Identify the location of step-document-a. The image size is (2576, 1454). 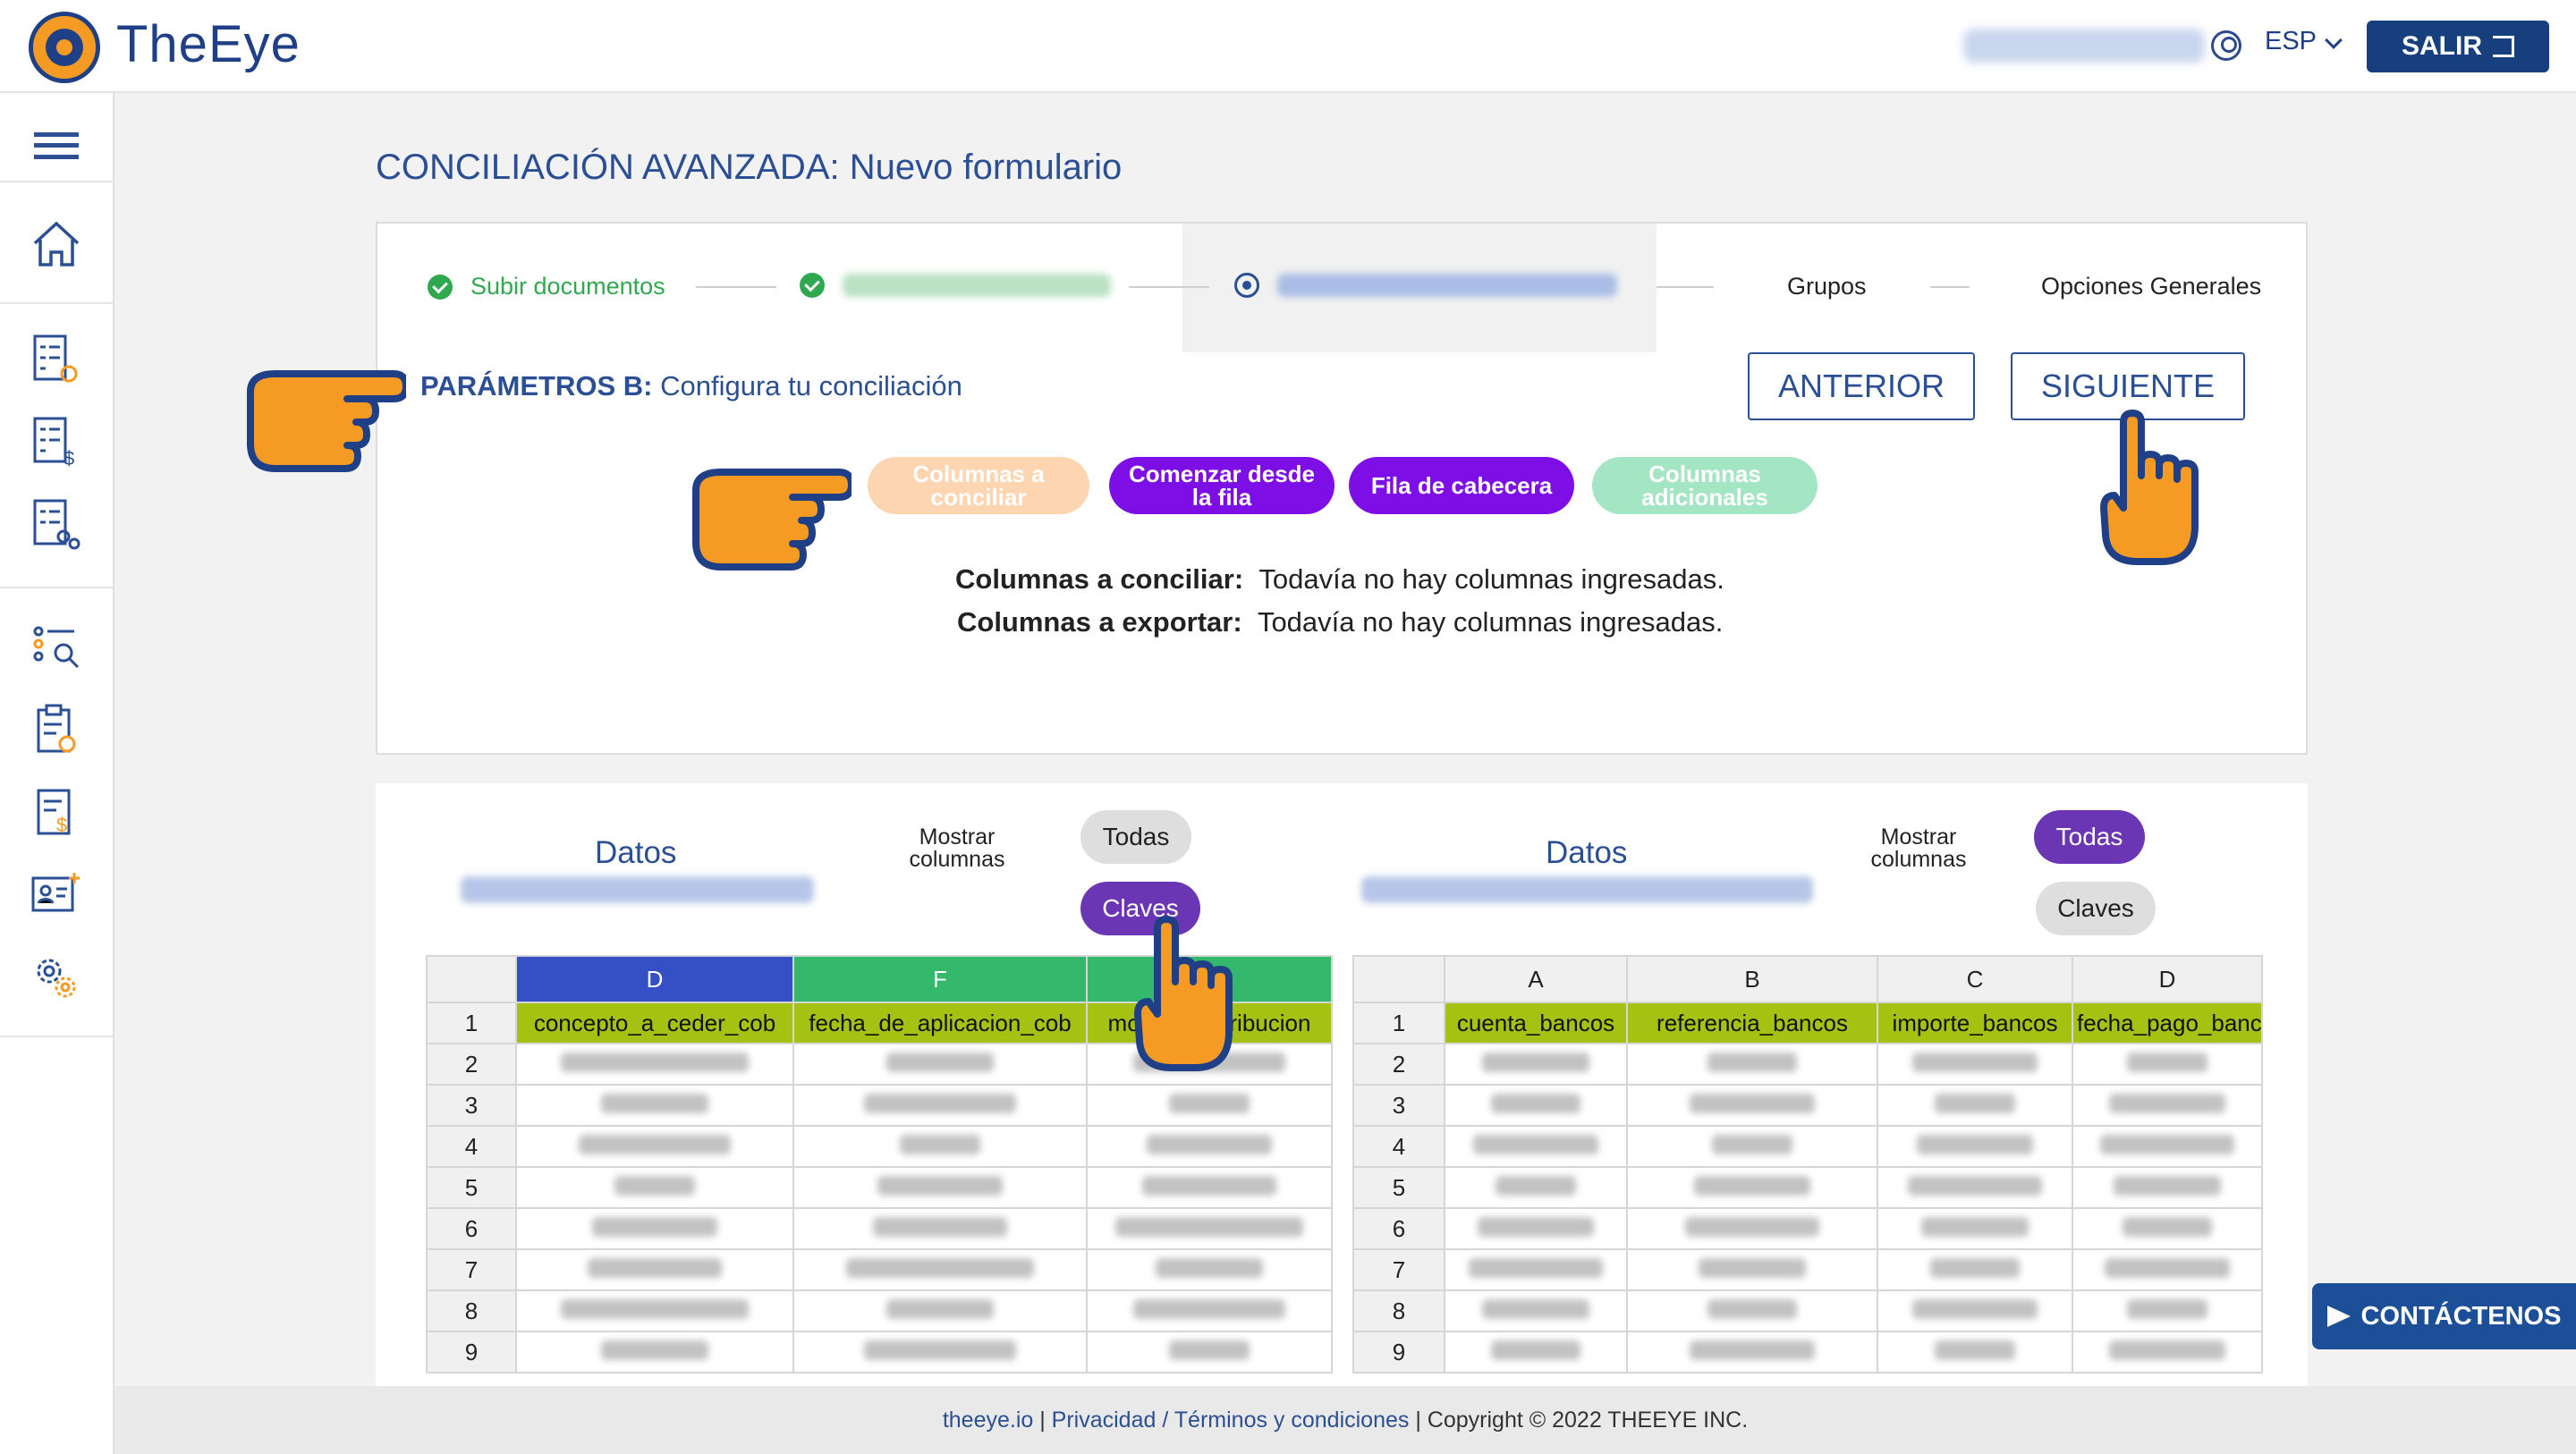
(955, 285).